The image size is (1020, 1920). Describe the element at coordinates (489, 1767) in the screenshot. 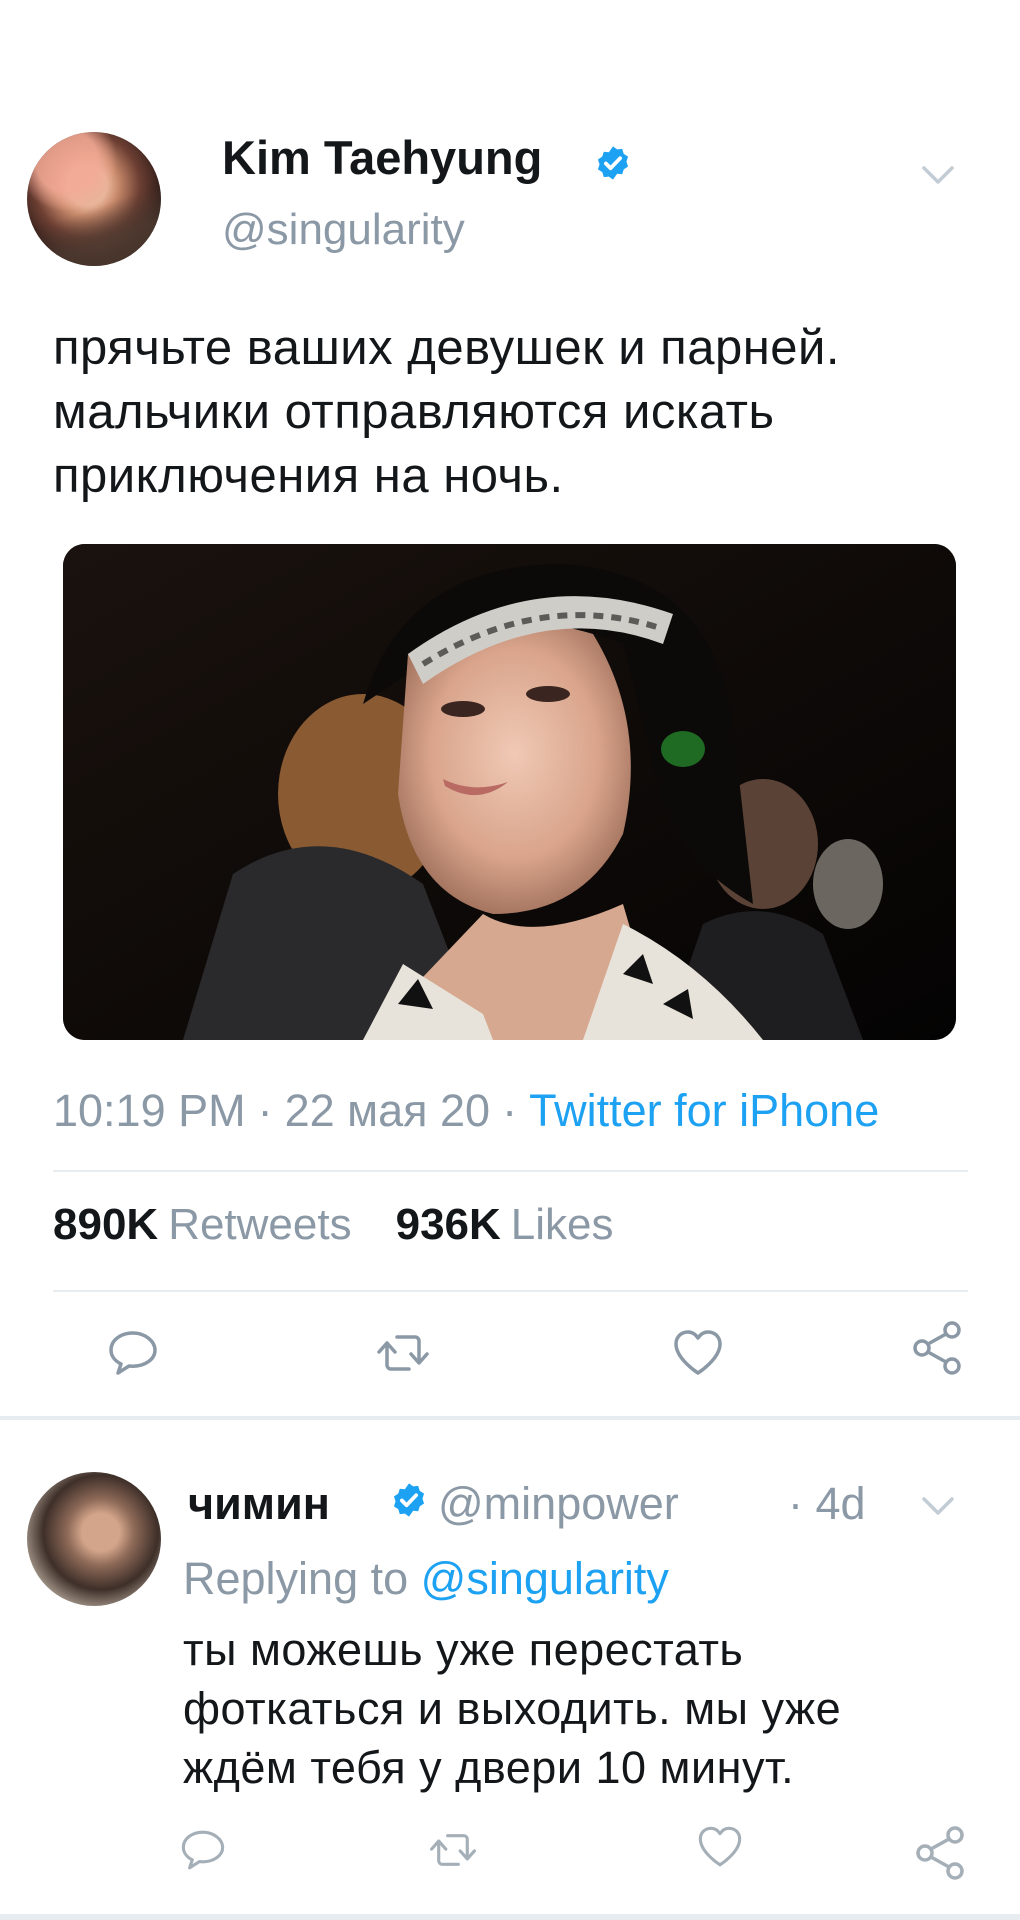

I see `reply-text-line: ждём тебя у двери 10 минут.` at that location.